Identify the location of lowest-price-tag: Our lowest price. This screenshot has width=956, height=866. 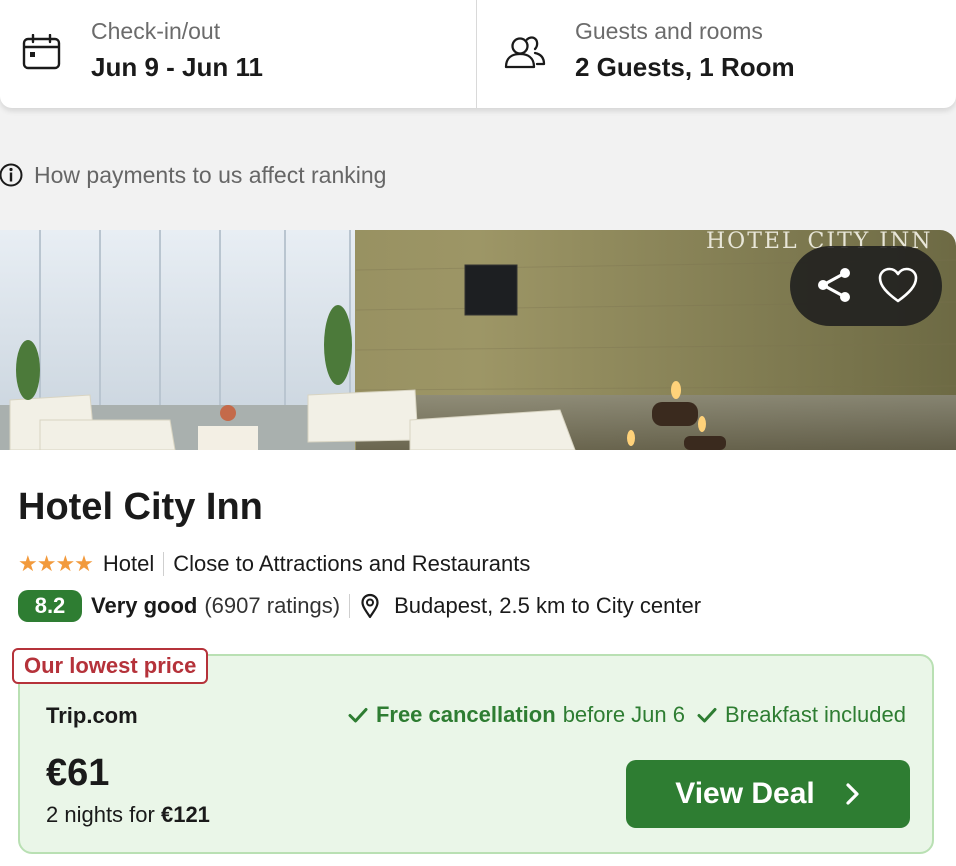
(110, 666).